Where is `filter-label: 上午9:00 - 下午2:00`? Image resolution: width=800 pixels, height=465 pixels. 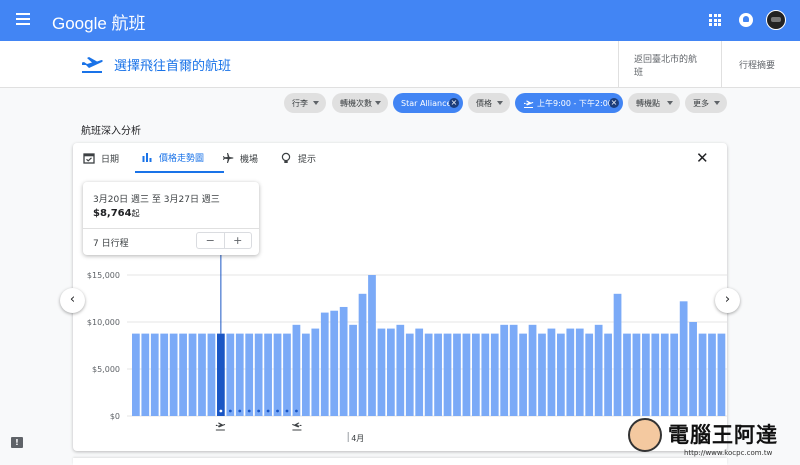 filter-label: 上午9:00 - 下午2:00 is located at coordinates (575, 103).